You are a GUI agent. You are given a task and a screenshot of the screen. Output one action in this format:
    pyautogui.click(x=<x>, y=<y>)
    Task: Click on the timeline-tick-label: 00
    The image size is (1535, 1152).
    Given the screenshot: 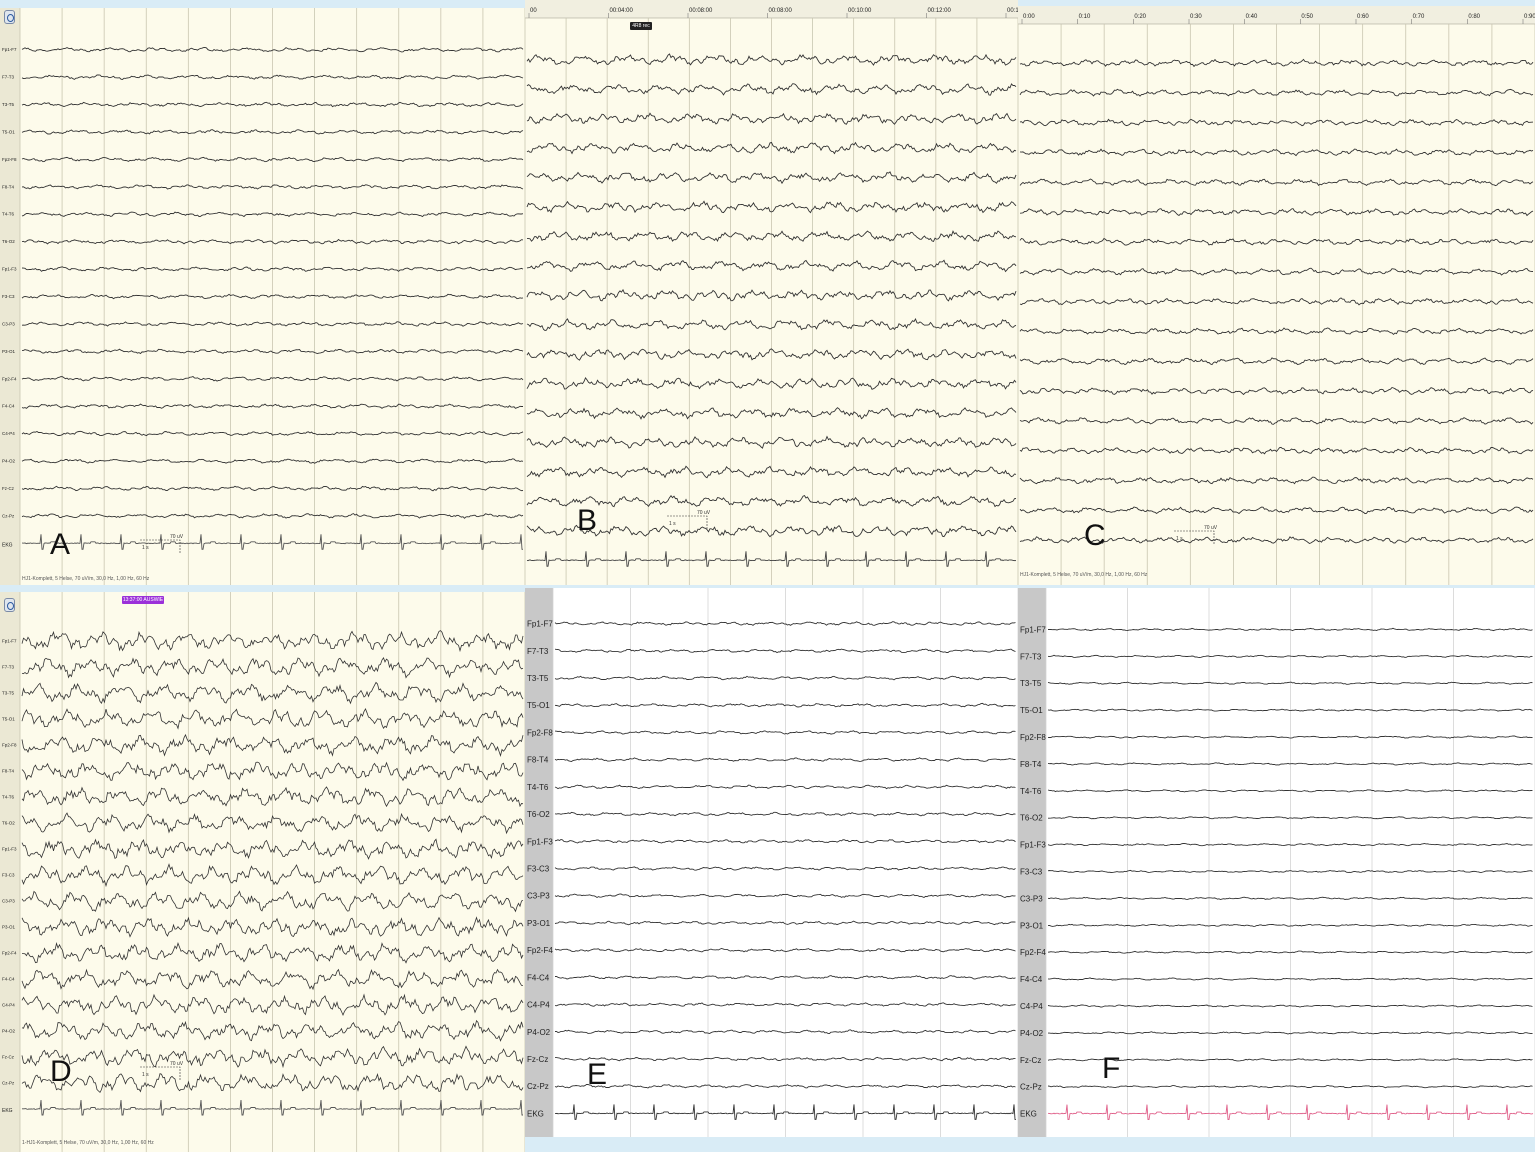 What is the action you would take?
    pyautogui.click(x=533, y=11)
    